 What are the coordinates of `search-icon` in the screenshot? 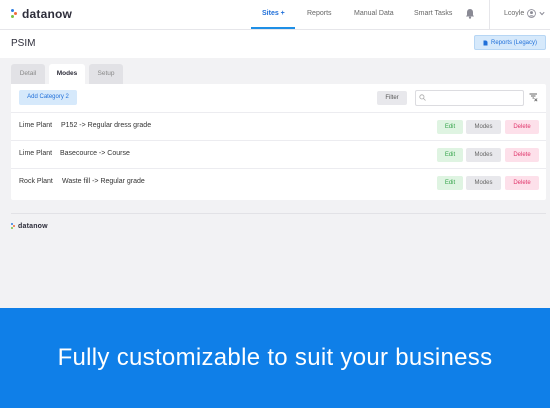 It's located at (422, 97).